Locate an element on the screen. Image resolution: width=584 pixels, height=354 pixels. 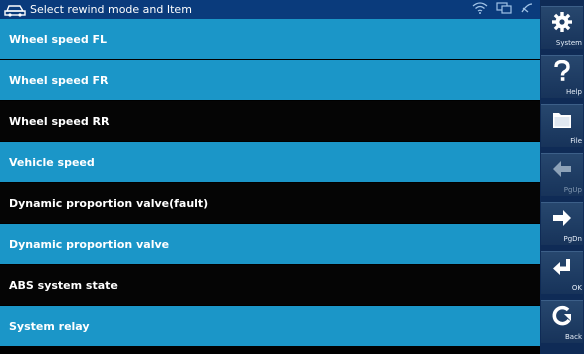
ok-button: OK is located at coordinates (562, 272).